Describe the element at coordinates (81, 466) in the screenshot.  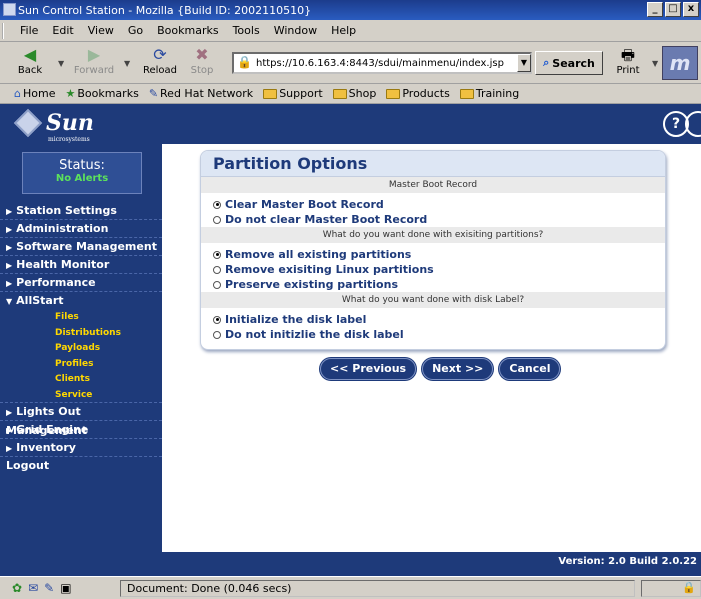
I see `sidebar-item-logout: Logout` at that location.